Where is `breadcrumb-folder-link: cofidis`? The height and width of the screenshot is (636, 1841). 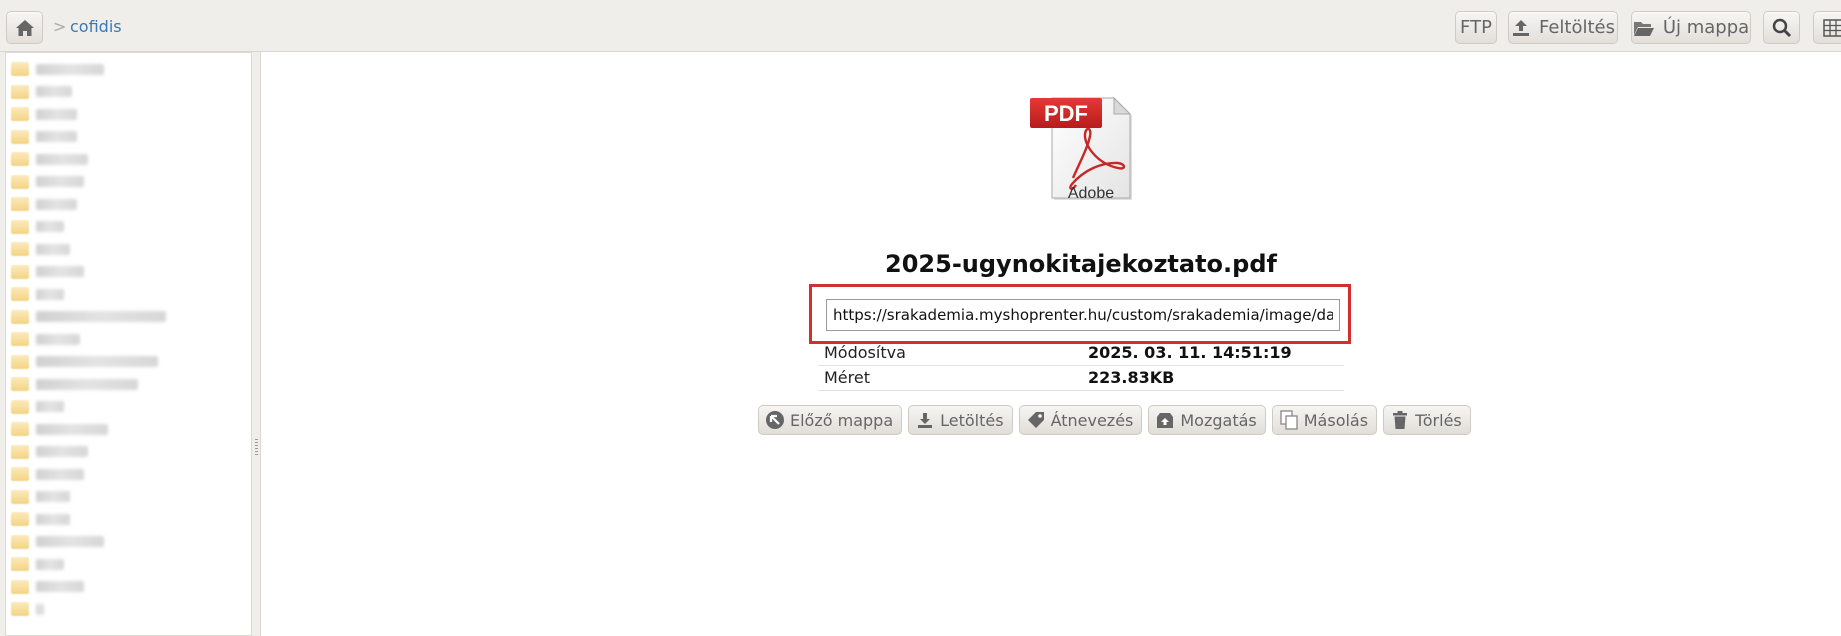 breadcrumb-folder-link: cofidis is located at coordinates (96, 26).